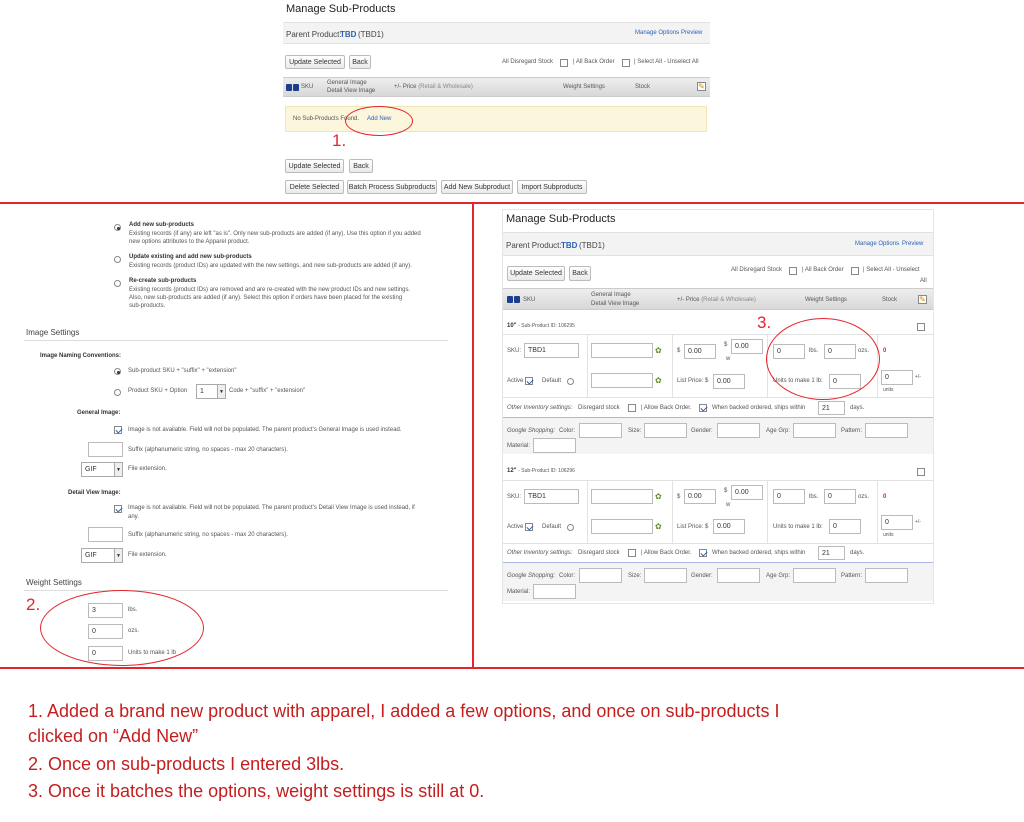 This screenshot has width=1024, height=822. I want to click on select-all-link: | Select All - Unselect All, so click(666, 62).